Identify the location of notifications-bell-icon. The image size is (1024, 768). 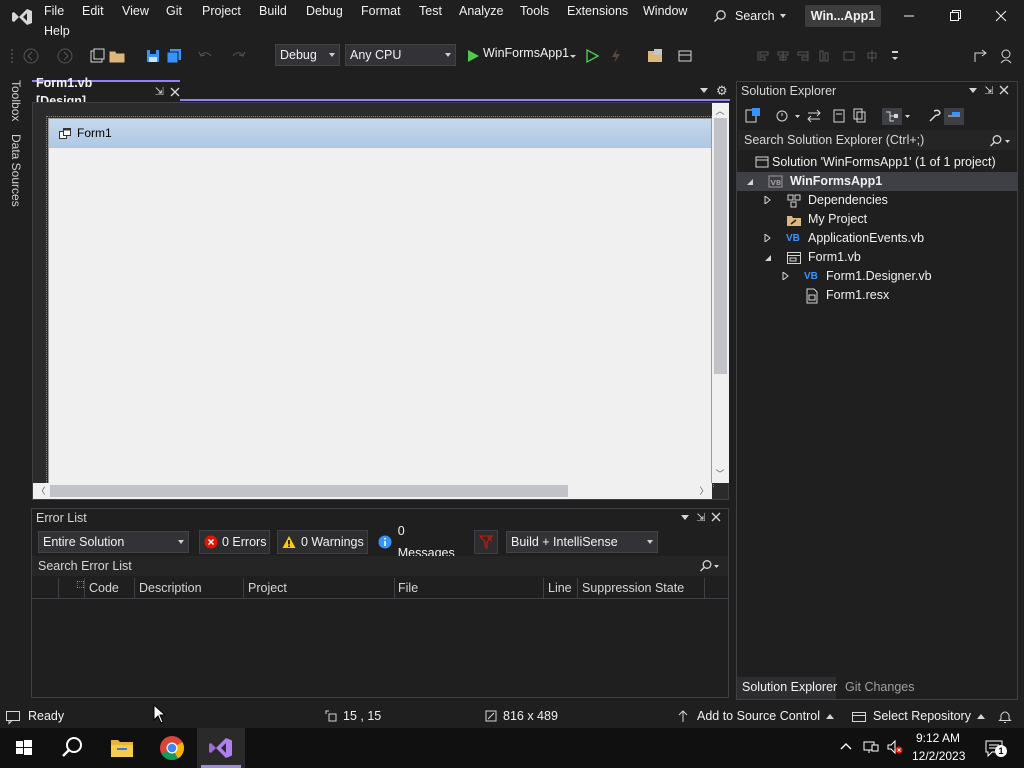
(1005, 716).